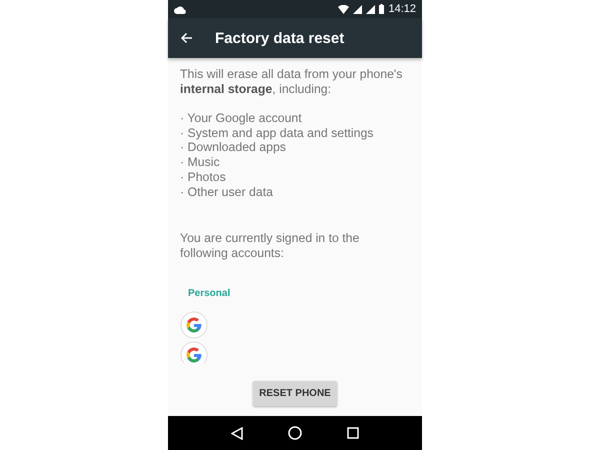 This screenshot has width=600, height=450. Describe the element at coordinates (236, 433) in the screenshot. I see `back-icon` at that location.